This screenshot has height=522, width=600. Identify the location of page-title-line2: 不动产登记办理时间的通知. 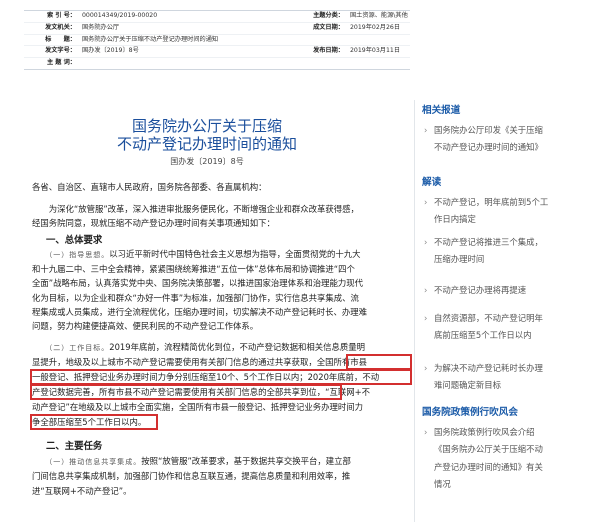
(206, 144).